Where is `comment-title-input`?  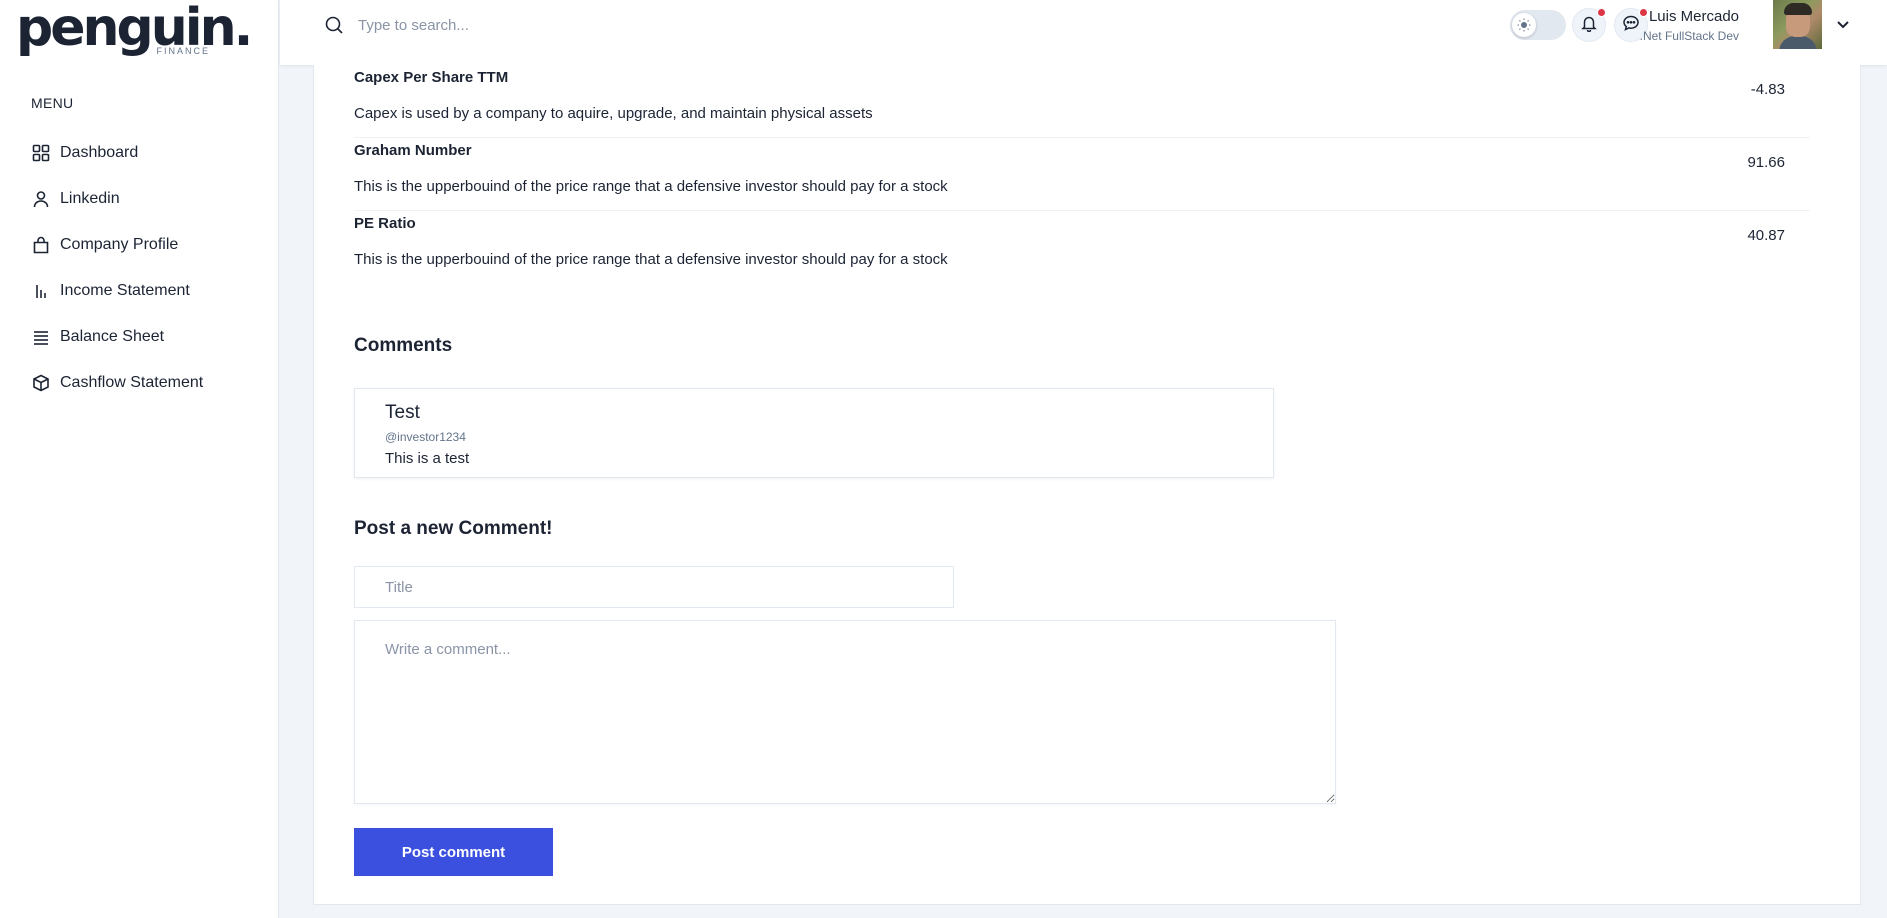
comment-title-input is located at coordinates (654, 587).